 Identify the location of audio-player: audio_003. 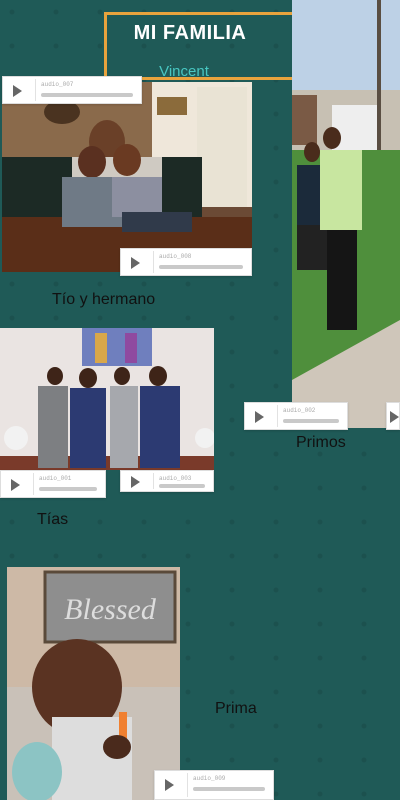
(167, 481).